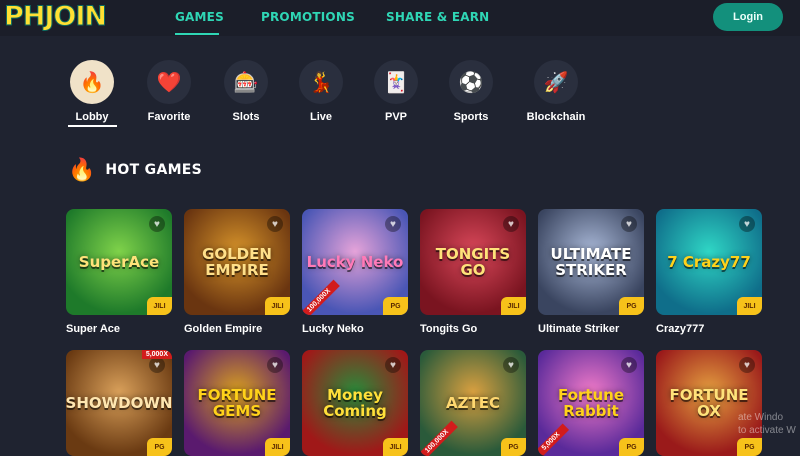 The image size is (800, 456). I want to click on game-thumbnail: Lucky Neko ♥ 100,000X PG, so click(355, 262).